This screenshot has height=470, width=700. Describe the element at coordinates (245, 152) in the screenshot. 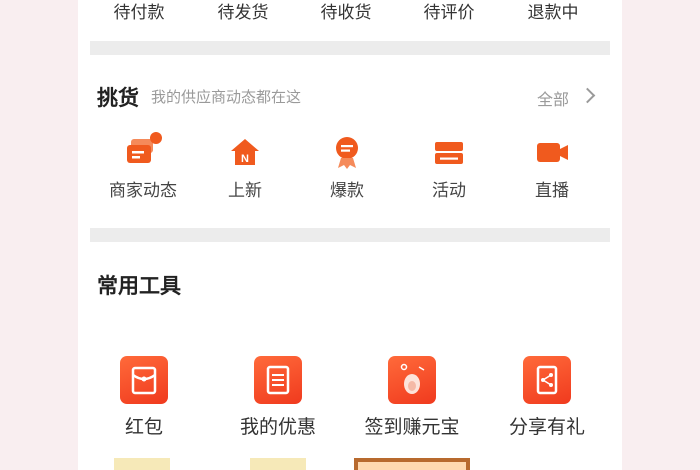

I see `new-arrival-icon: N` at that location.